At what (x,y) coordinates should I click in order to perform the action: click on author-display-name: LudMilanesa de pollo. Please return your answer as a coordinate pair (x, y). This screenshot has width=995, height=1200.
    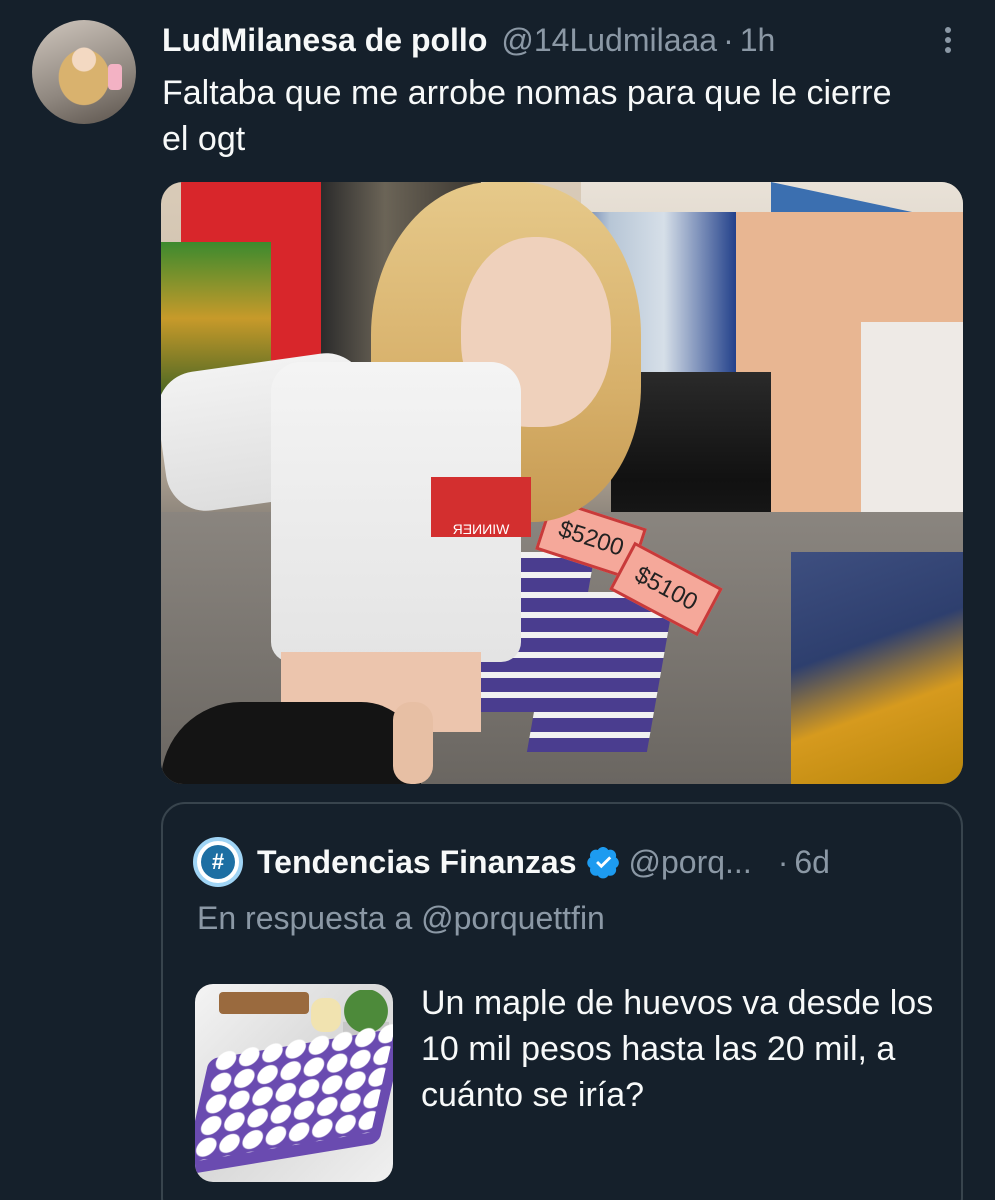
    Looking at the image, I should click on (324, 40).